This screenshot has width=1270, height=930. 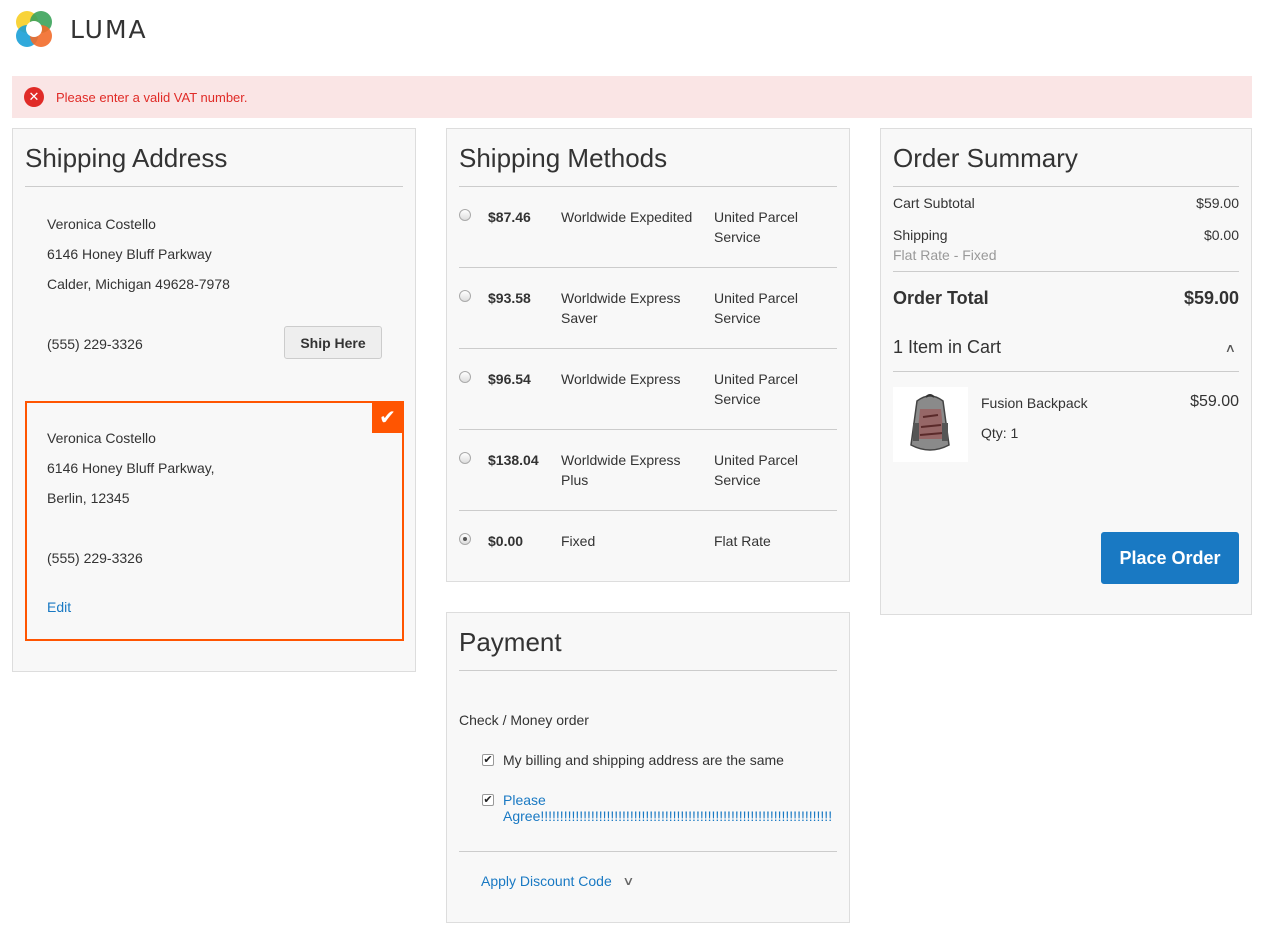 What do you see at coordinates (524, 720) in the screenshot?
I see `payment-method-label: Check / Money order` at bounding box center [524, 720].